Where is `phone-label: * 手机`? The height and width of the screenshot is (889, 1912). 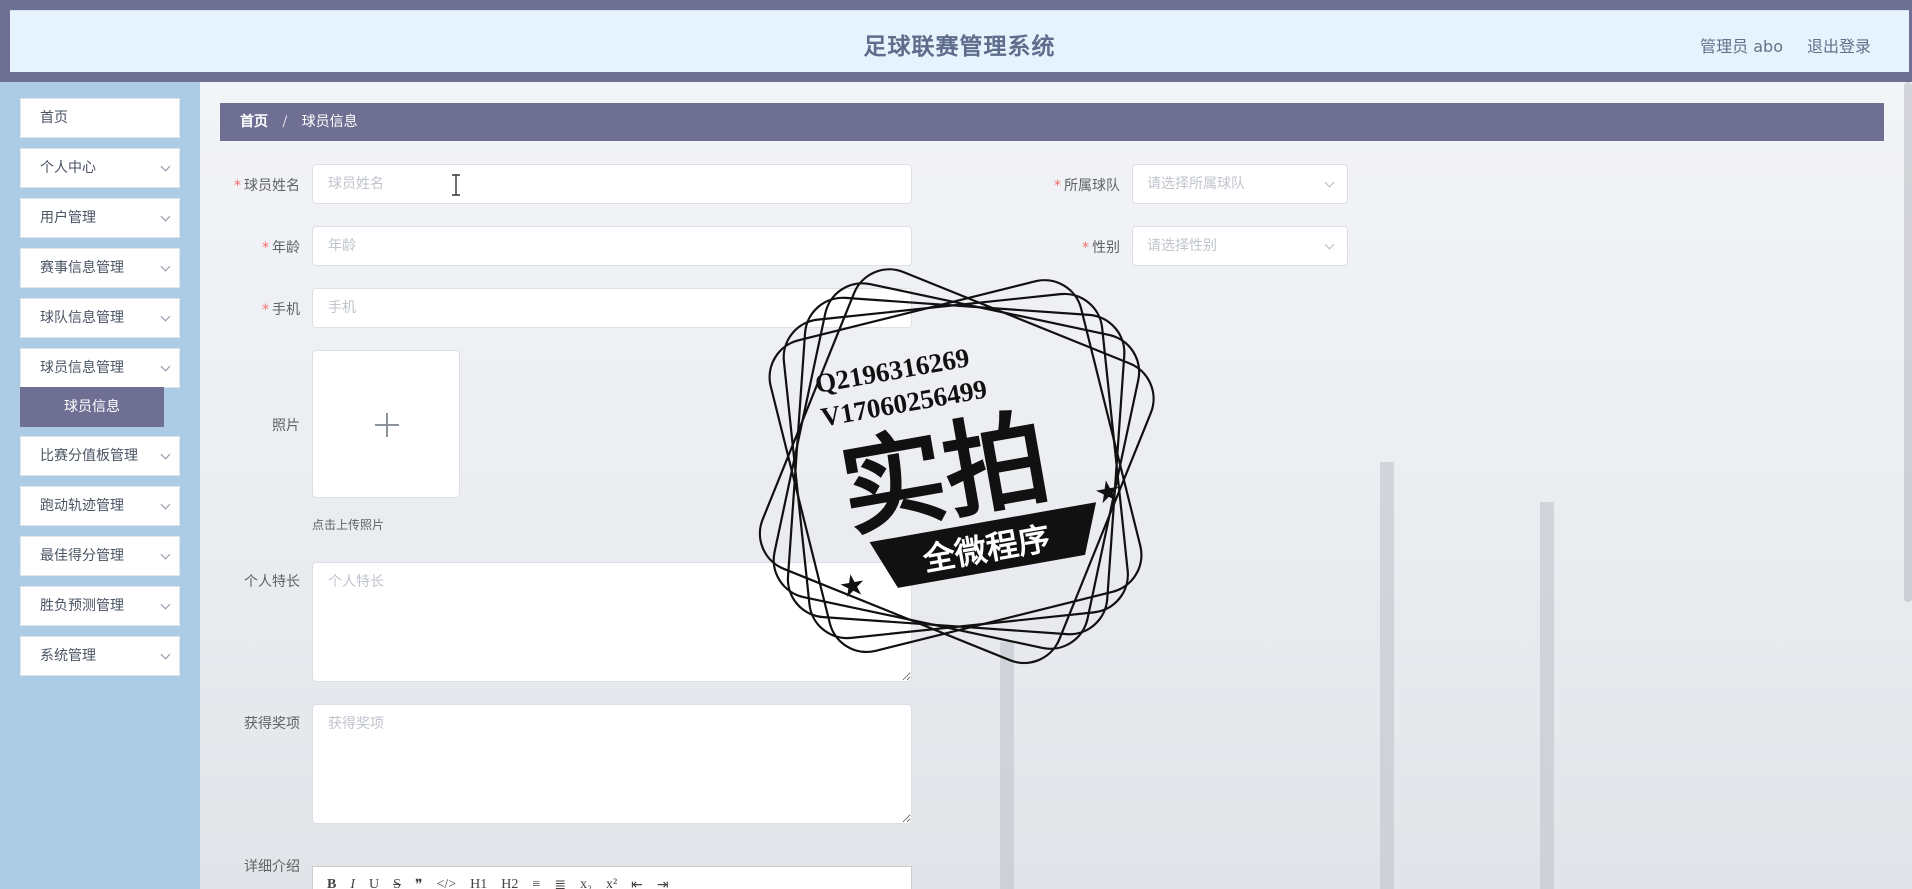 phone-label: * 手机 is located at coordinates (281, 310).